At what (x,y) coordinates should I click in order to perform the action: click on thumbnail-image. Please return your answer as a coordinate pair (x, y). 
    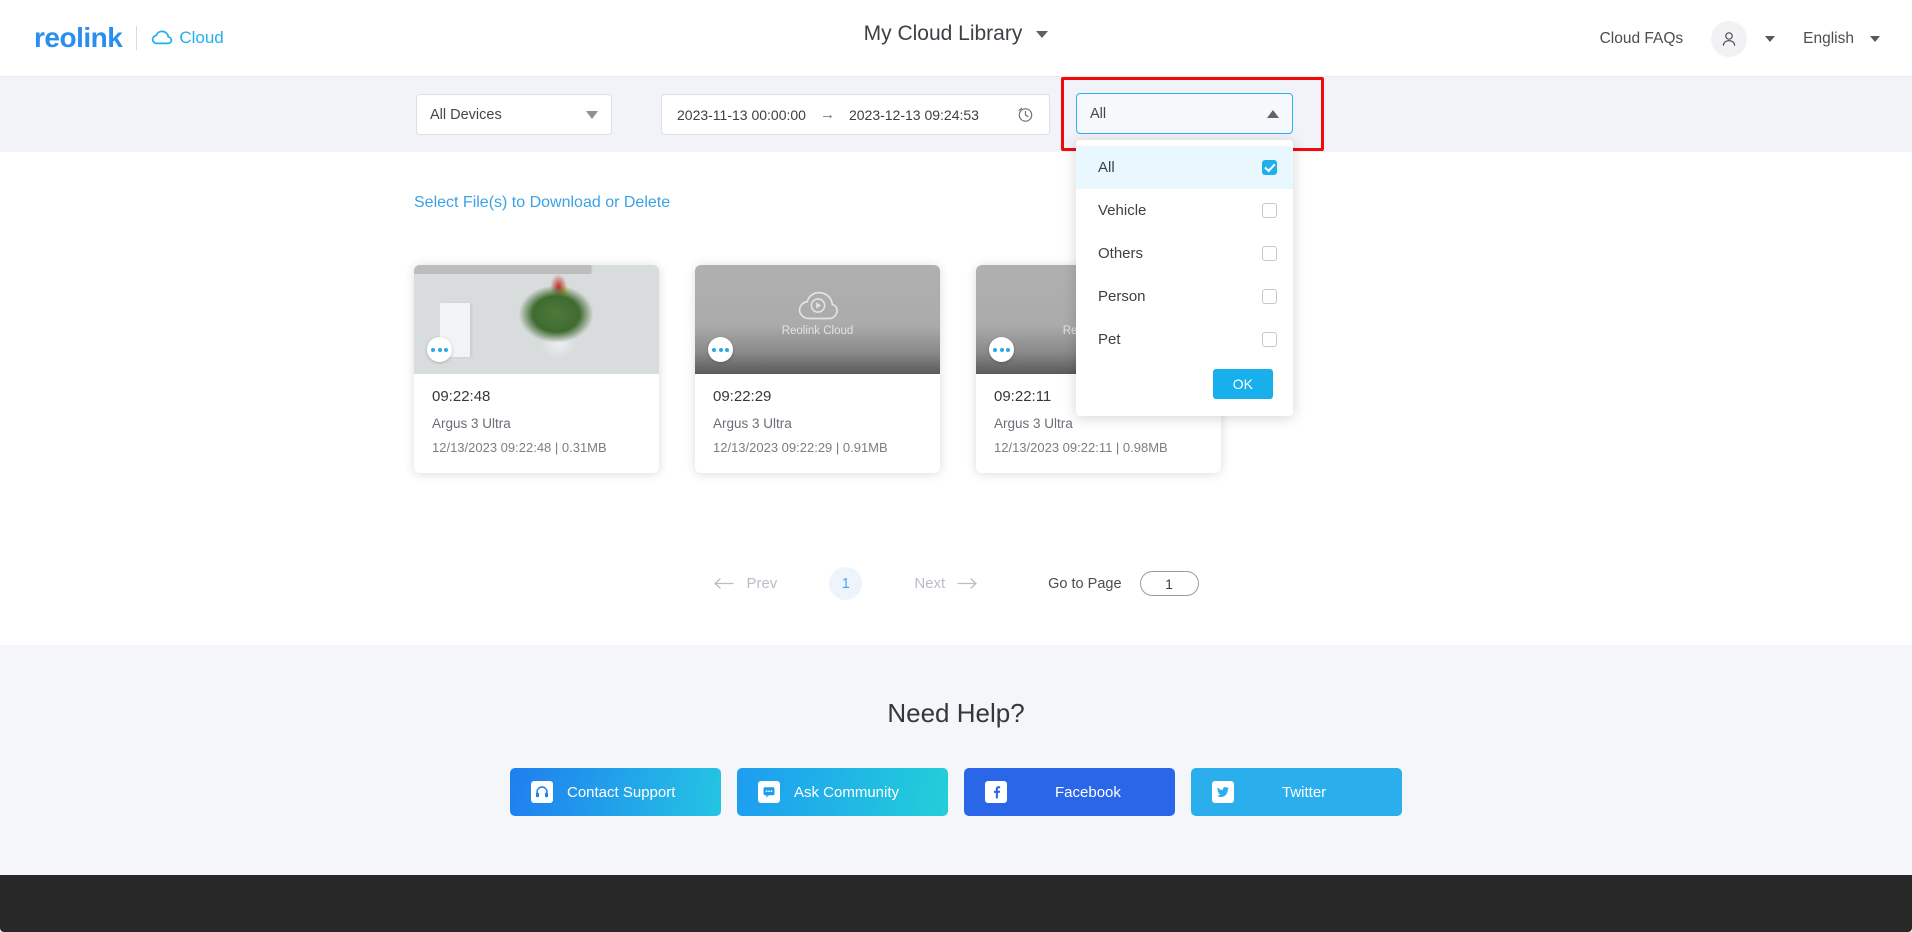
    Looking at the image, I should click on (536, 319).